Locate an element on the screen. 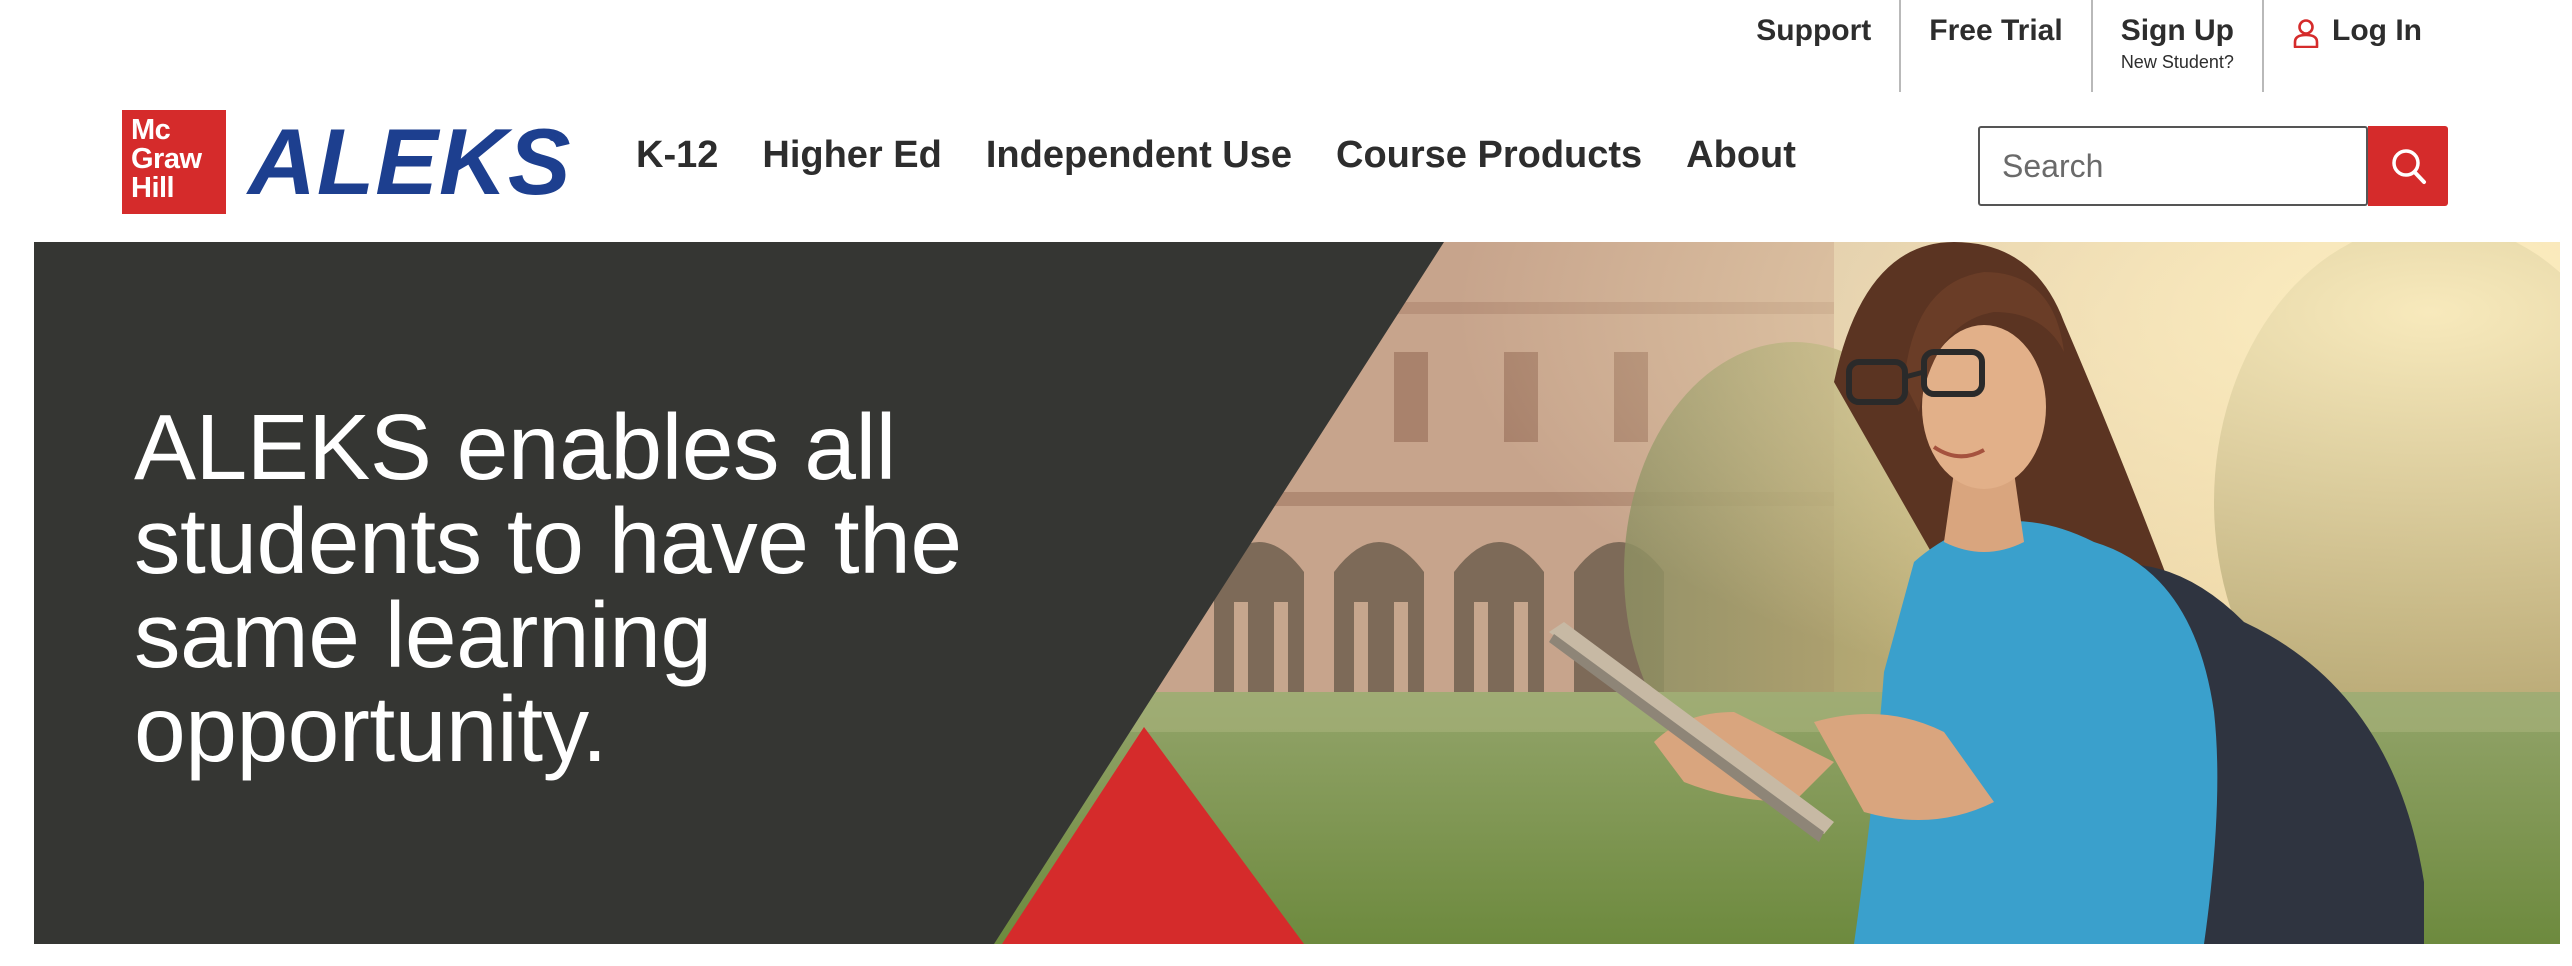 Image resolution: width=2572 pixels, height=966 pixels. free-trial-label: Free Trial is located at coordinates (1996, 30).